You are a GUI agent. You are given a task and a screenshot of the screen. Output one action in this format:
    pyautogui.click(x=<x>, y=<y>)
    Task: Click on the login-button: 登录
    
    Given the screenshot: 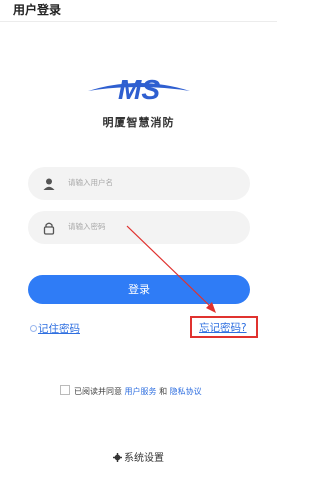 What is the action you would take?
    pyautogui.click(x=139, y=289)
    